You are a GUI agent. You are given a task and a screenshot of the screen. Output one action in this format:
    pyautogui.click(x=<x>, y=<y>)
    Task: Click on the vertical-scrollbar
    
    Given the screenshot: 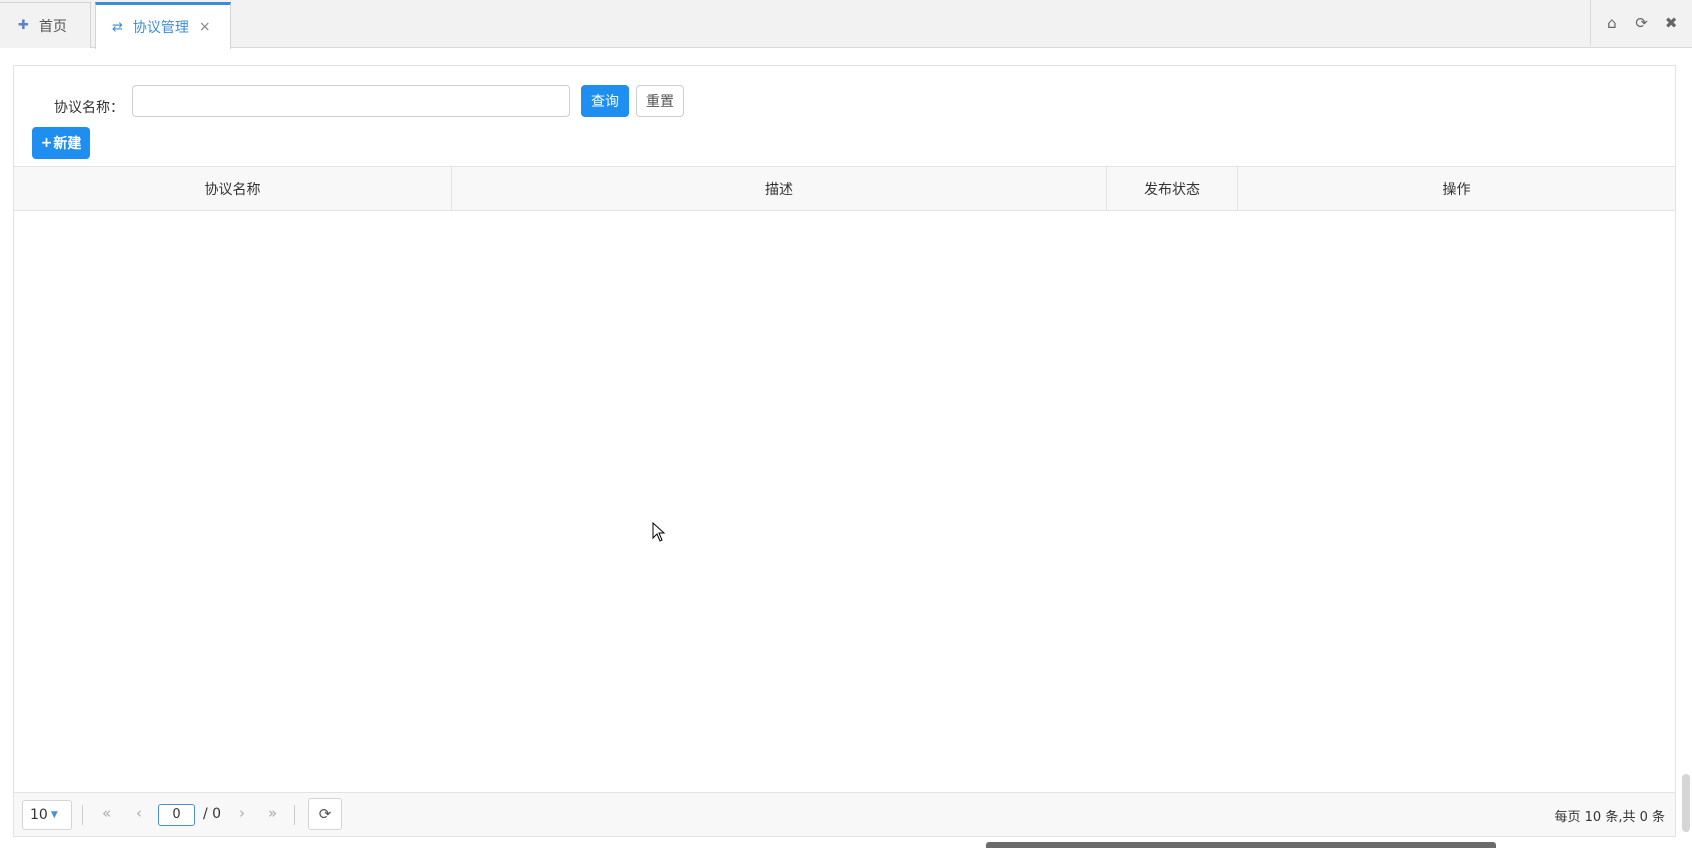 What is the action you would take?
    pyautogui.click(x=1686, y=803)
    